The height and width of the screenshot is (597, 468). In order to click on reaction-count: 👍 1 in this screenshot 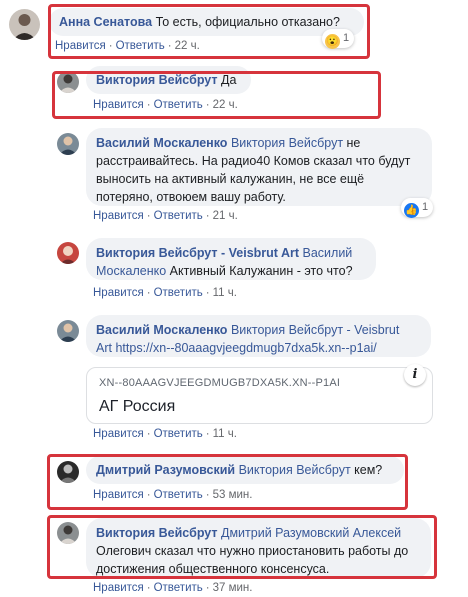, I will do `click(417, 208)`.